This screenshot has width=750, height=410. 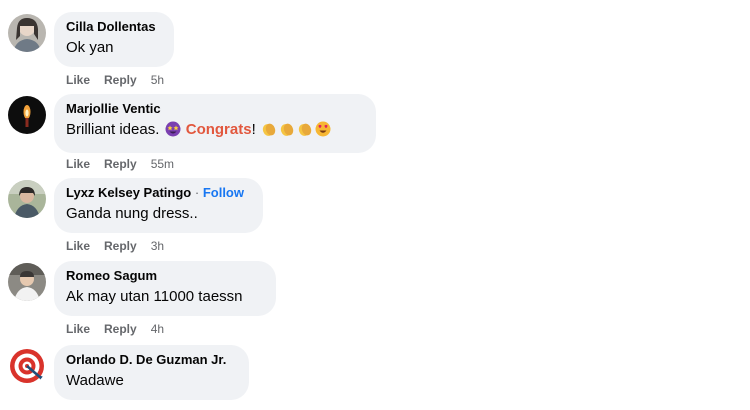 I want to click on comment-author-name: Lyxz Kelsey Patingo, so click(x=128, y=192).